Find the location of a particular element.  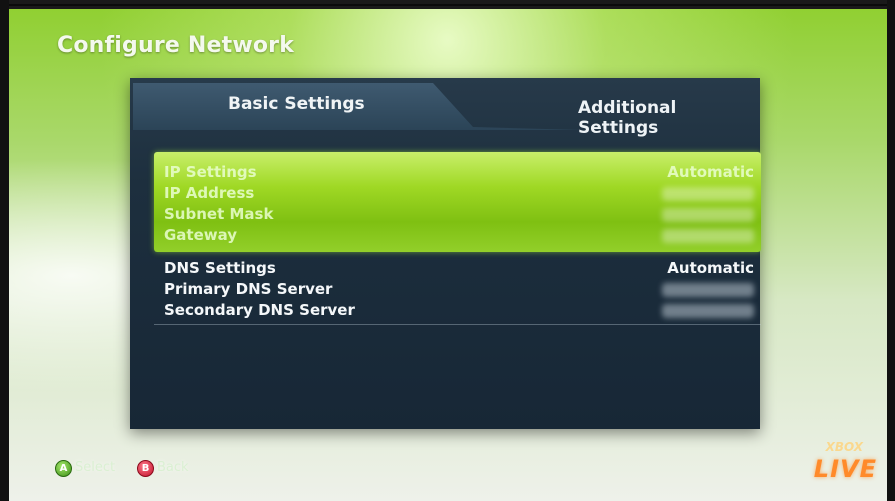

ip-address-value-blurred is located at coordinates (708, 194).